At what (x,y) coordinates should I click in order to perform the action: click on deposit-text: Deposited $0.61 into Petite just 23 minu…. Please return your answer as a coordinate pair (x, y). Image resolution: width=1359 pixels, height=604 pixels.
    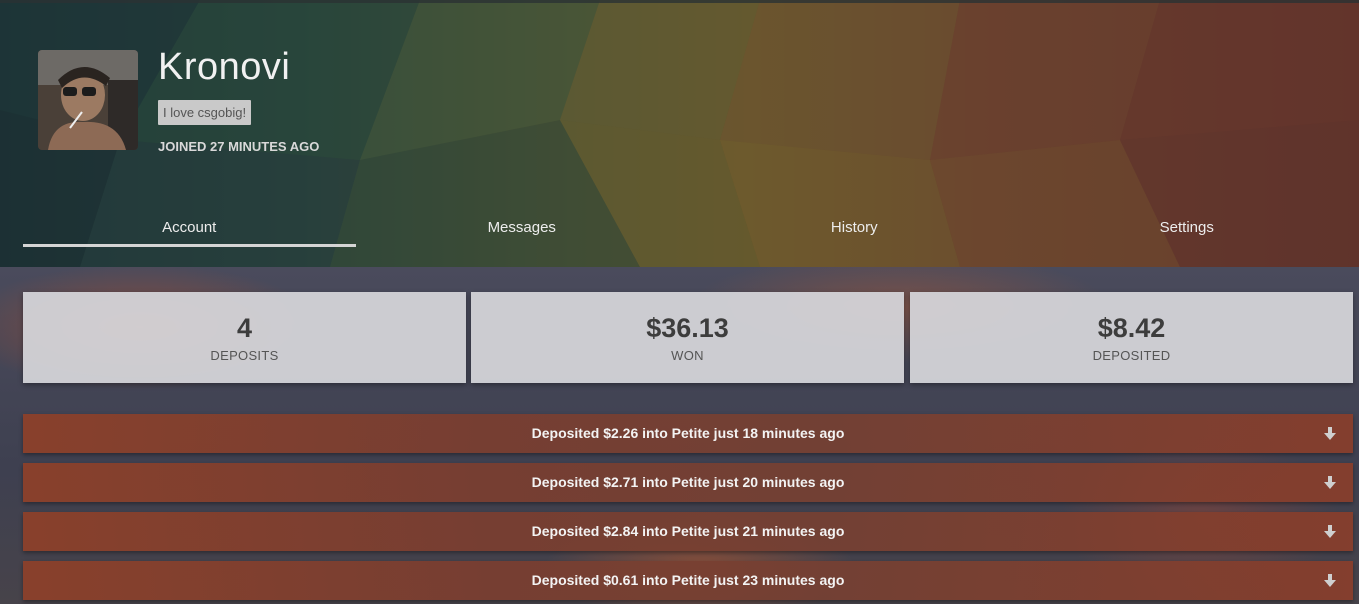
    Looking at the image, I should click on (688, 580).